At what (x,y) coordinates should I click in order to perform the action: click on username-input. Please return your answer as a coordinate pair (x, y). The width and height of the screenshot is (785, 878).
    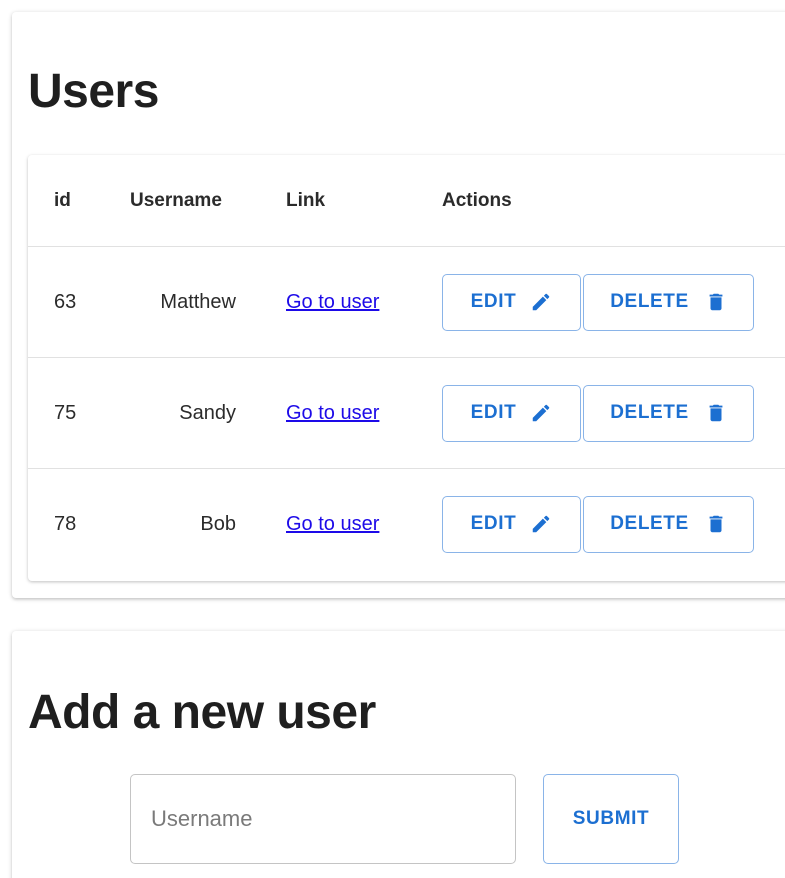
    Looking at the image, I should click on (323, 819).